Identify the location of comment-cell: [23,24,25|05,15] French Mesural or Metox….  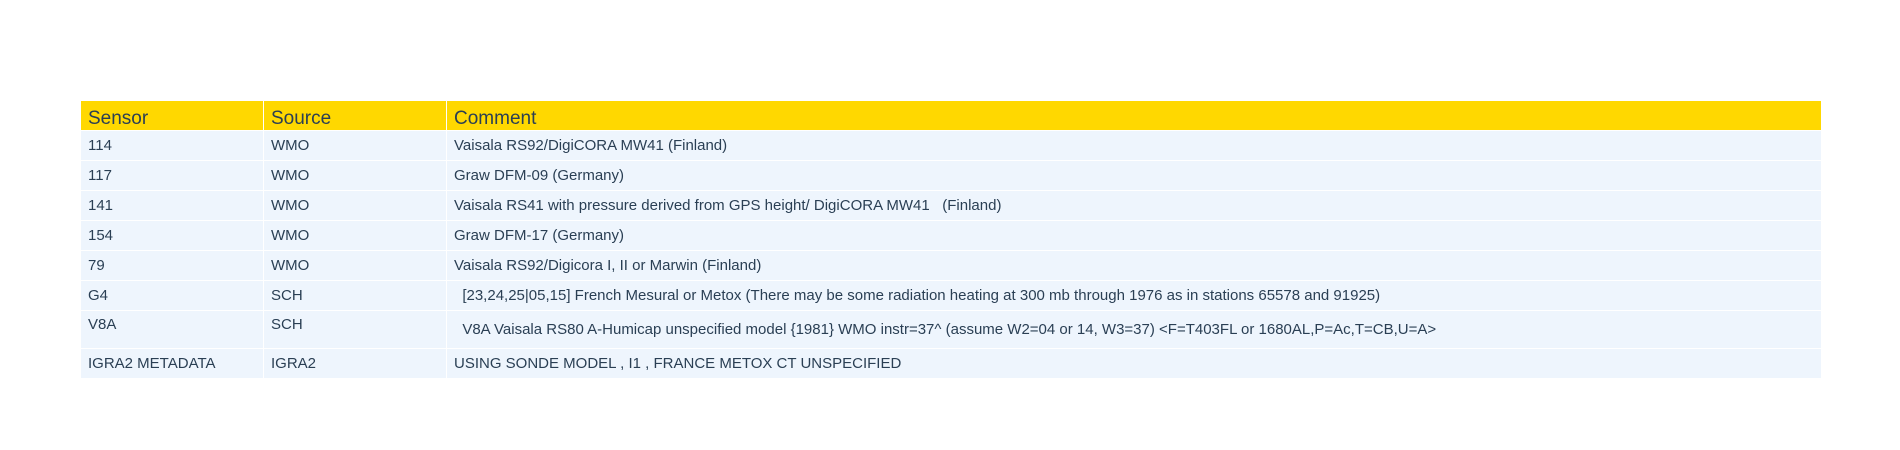
(1134, 295).